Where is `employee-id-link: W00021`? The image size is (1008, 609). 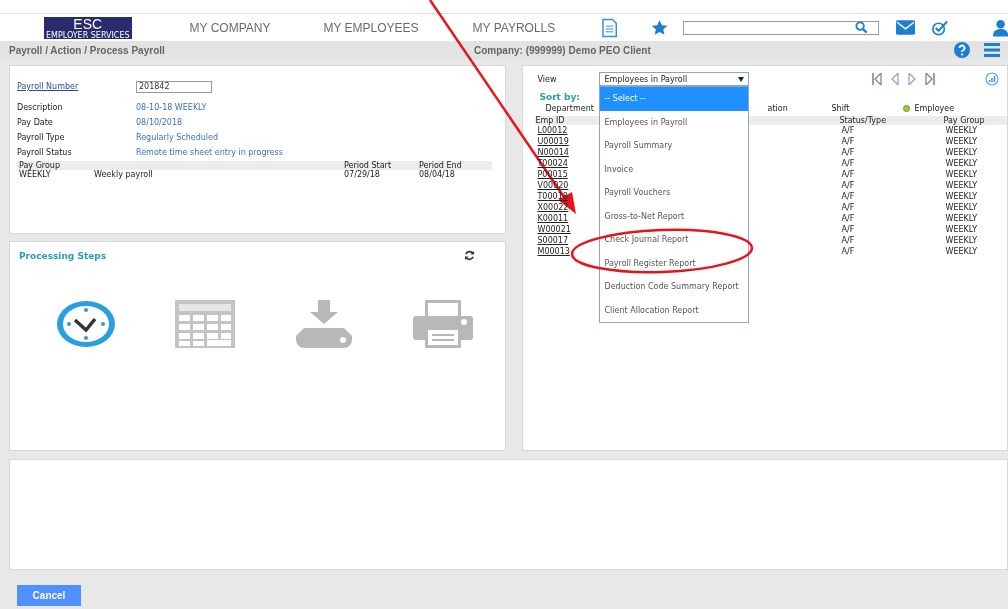 employee-id-link: W00021 is located at coordinates (554, 229).